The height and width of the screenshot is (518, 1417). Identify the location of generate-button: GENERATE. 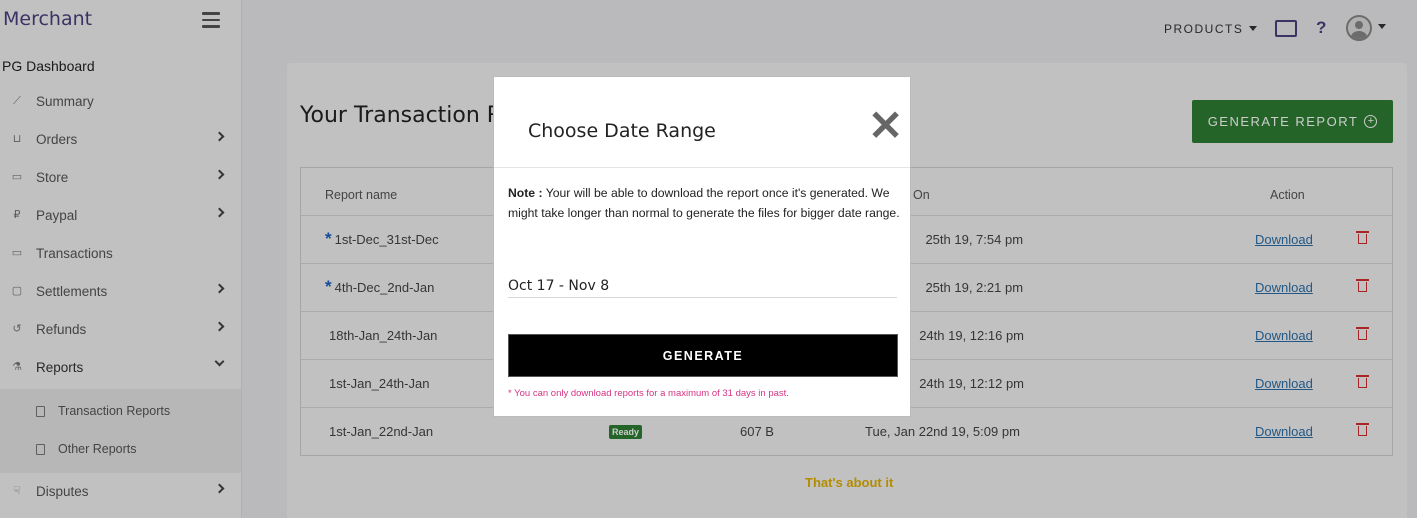
(703, 355).